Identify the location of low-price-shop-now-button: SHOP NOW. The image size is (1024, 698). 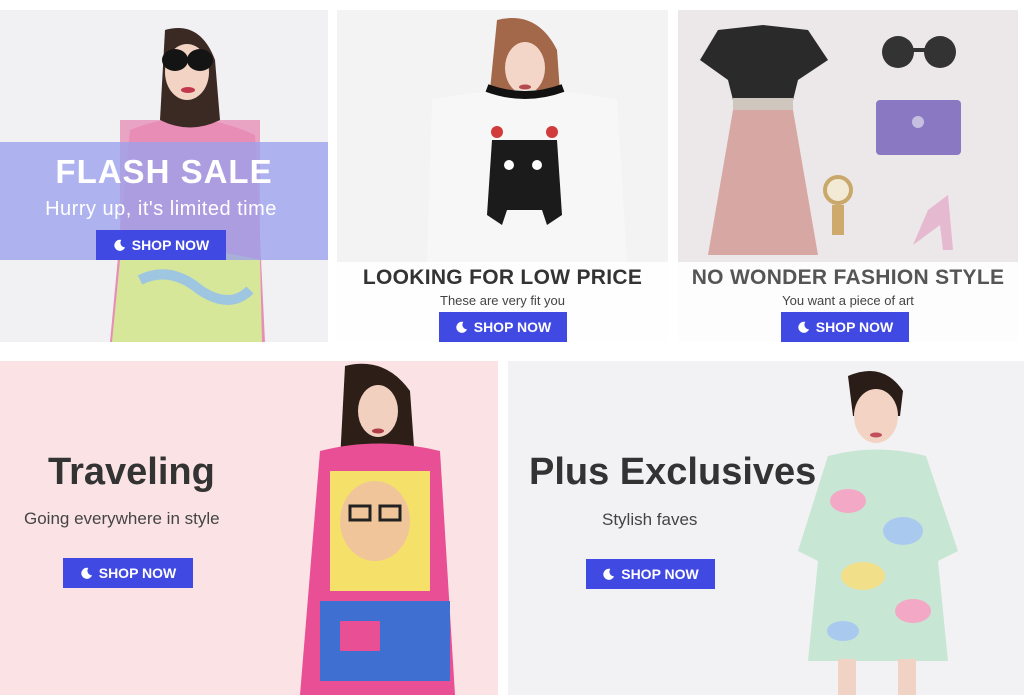
(503, 327).